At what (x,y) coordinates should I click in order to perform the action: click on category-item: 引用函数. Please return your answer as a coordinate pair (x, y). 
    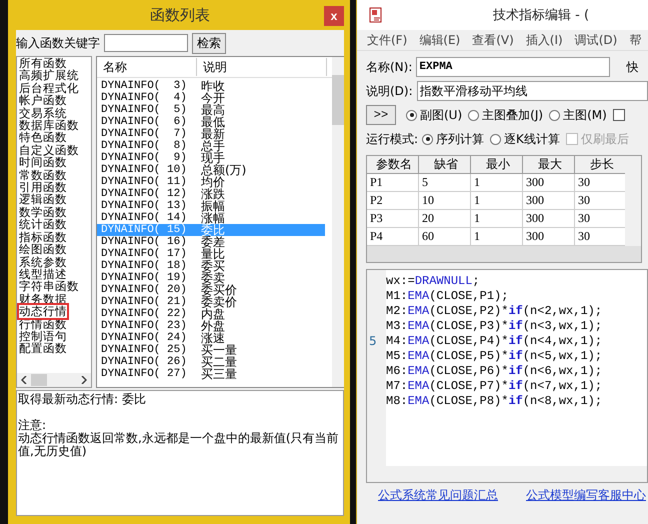
    Looking at the image, I should click on (43, 187).